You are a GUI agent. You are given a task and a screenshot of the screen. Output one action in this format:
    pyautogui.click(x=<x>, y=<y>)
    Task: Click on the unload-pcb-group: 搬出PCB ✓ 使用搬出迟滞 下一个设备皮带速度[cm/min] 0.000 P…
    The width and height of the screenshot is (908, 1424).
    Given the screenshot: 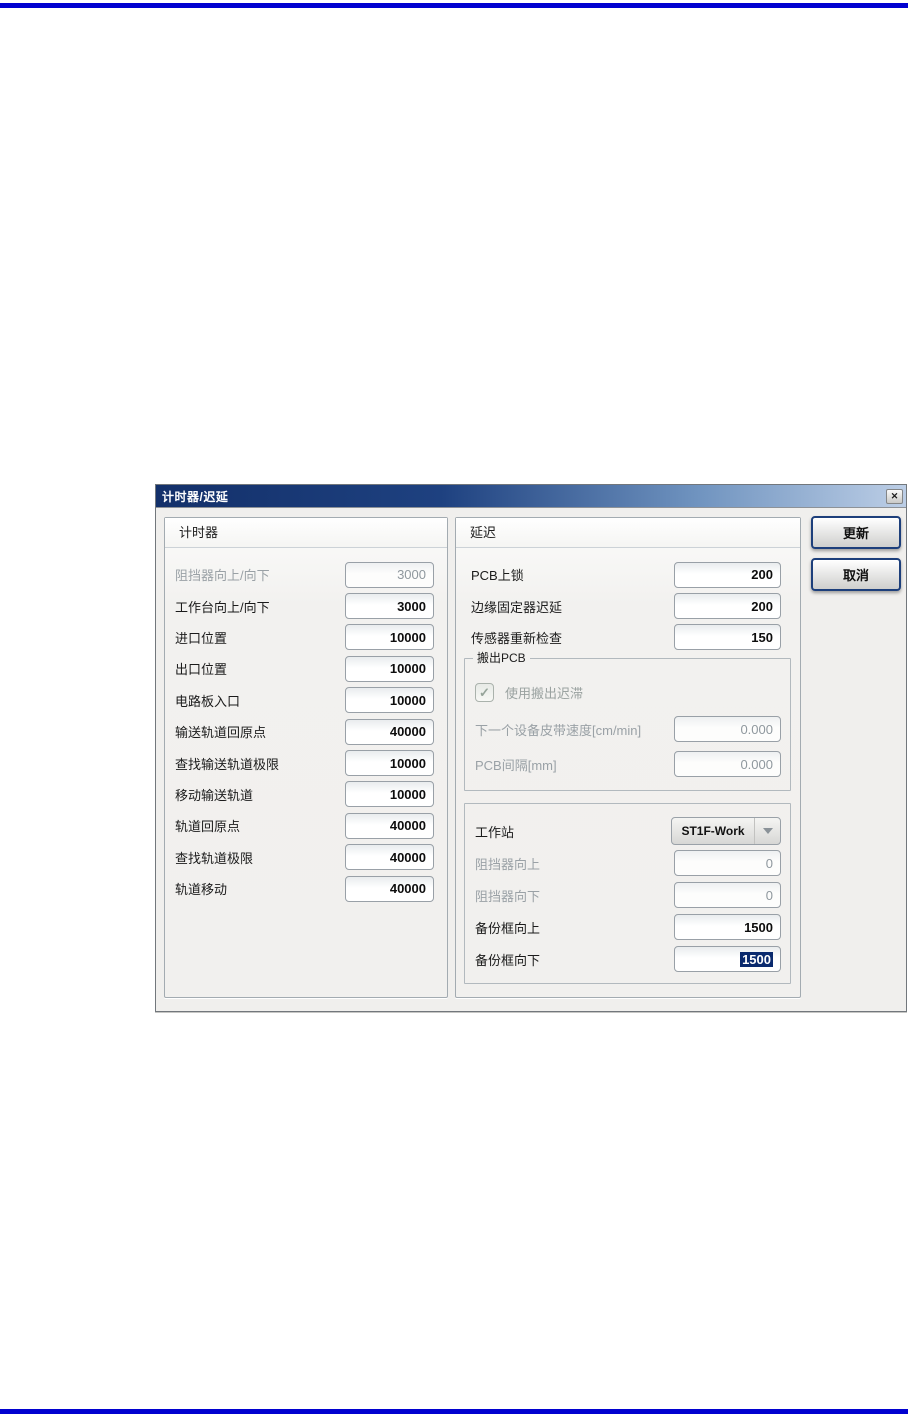 What is the action you would take?
    pyautogui.click(x=627, y=721)
    